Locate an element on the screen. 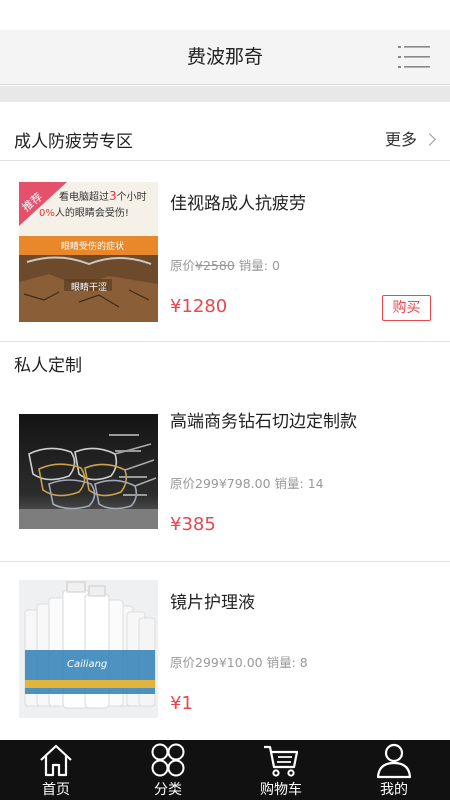  tab-label: 分类 is located at coordinates (168, 790).